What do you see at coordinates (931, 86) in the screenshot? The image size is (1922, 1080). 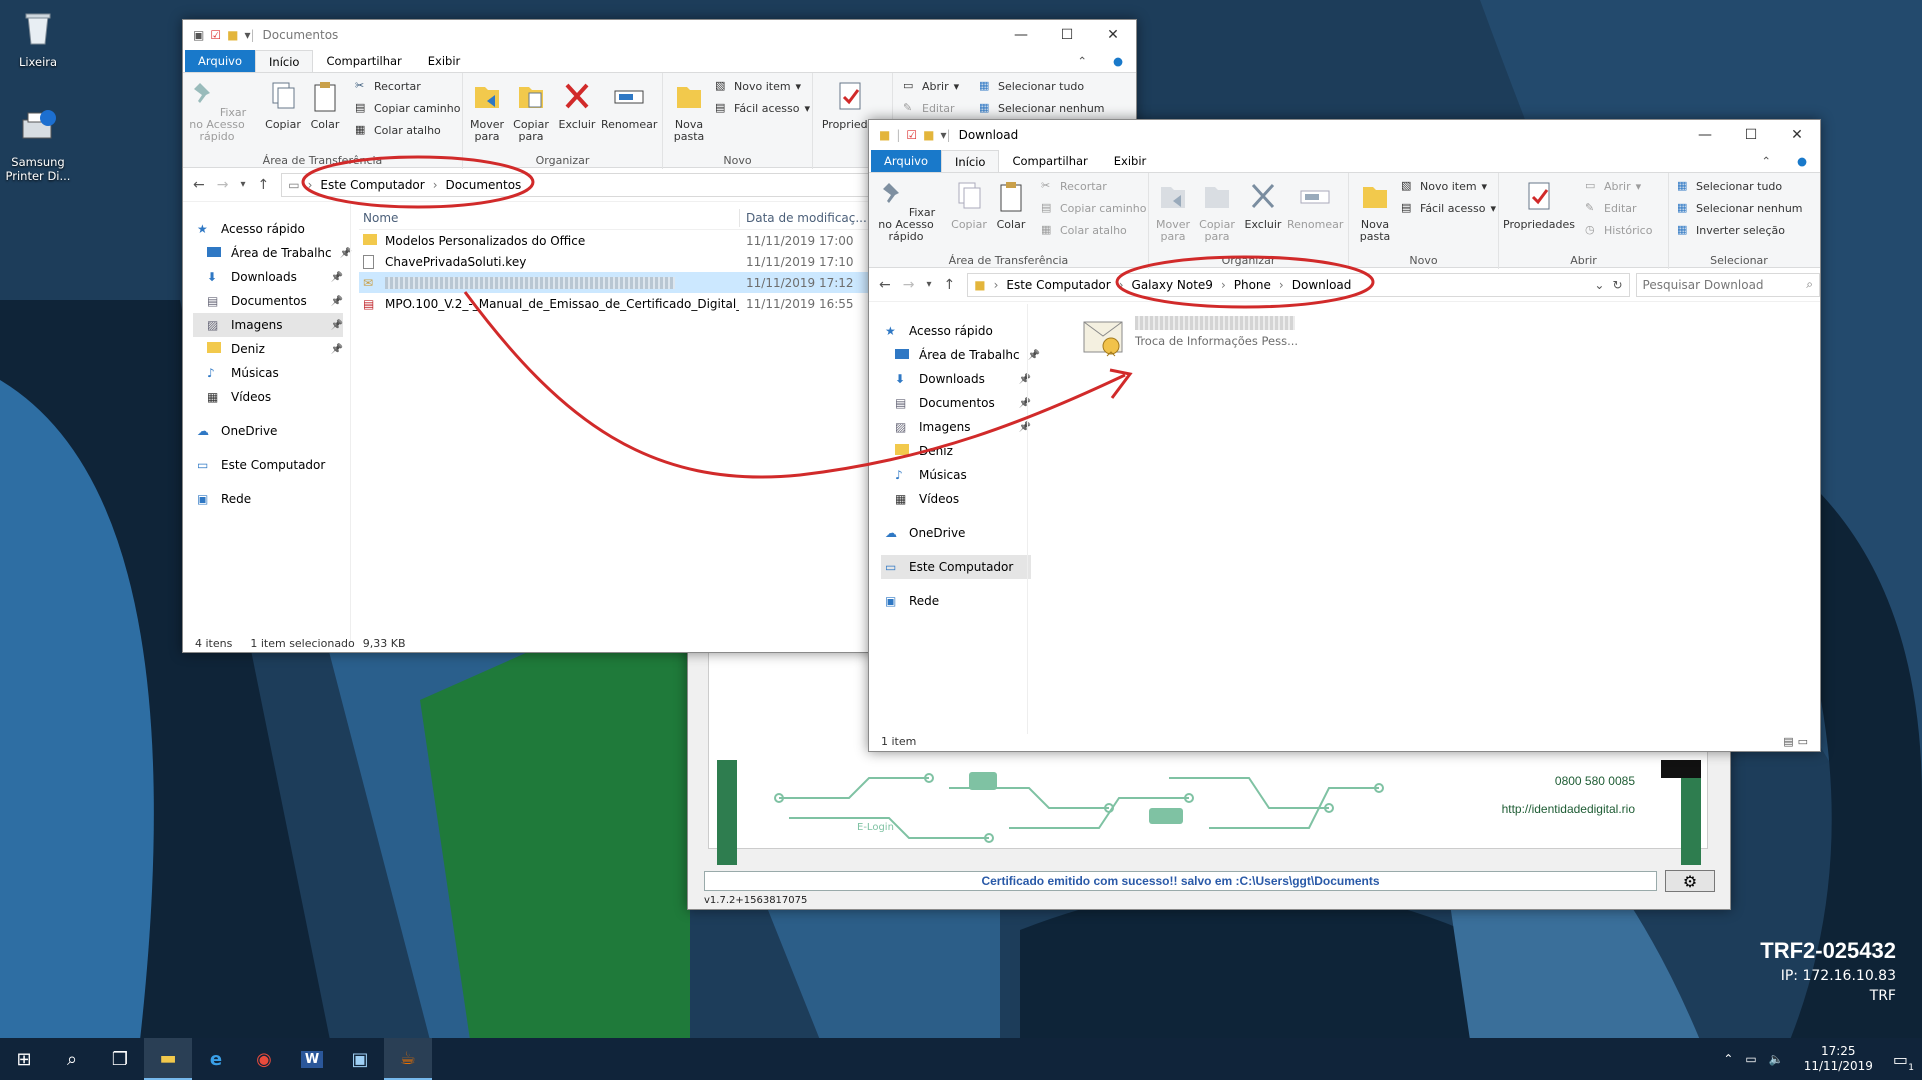 I see `open-button: ▭ Abrir ▾` at bounding box center [931, 86].